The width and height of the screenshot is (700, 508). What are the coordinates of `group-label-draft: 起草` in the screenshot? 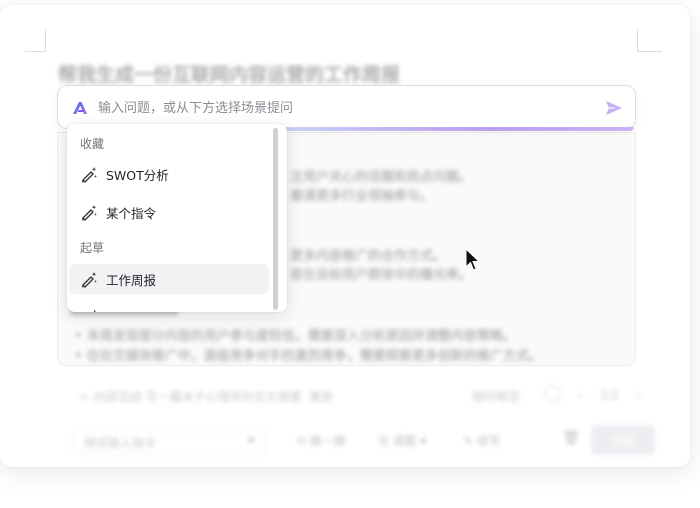 It's located at (92, 248).